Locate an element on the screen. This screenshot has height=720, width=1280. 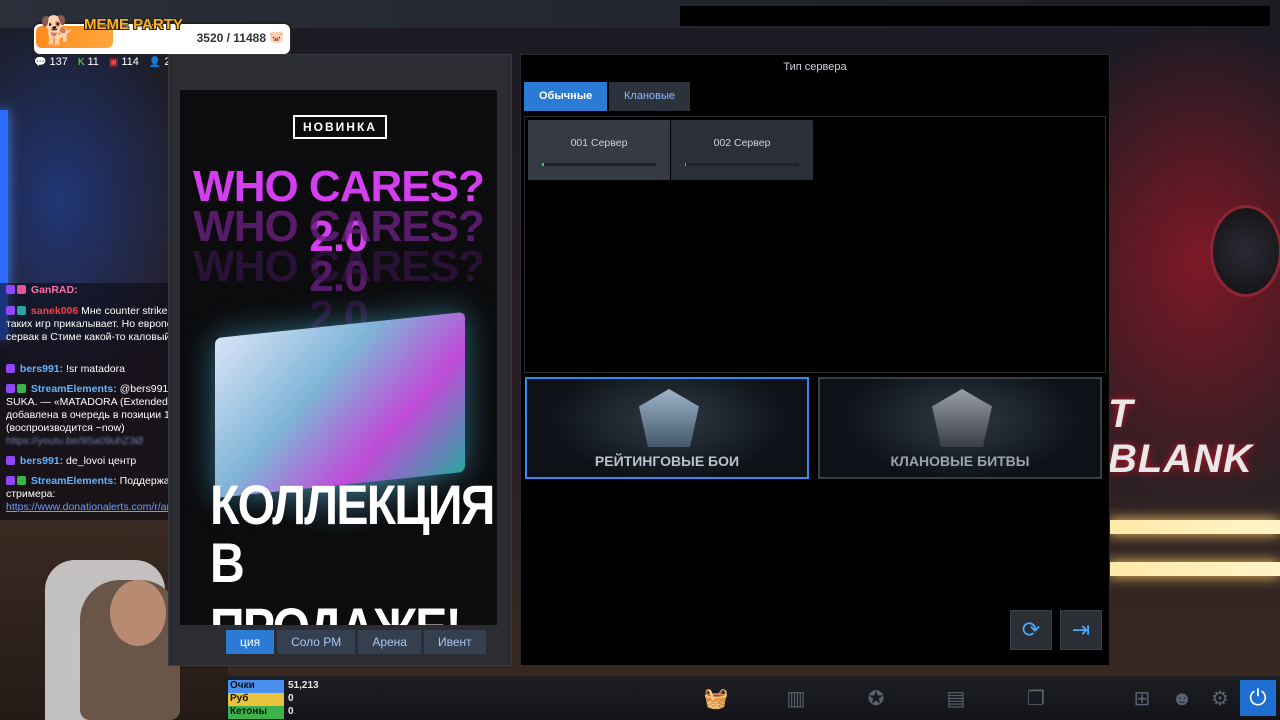
stream-stats: 💬137 K11 ▣114 👤262 is located at coordinates (108, 62).